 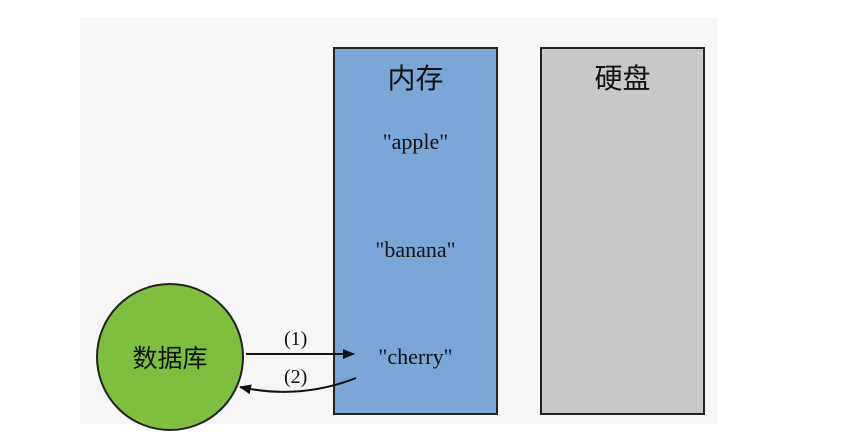 I want to click on memory-item-banana: "banana", so click(x=415, y=249).